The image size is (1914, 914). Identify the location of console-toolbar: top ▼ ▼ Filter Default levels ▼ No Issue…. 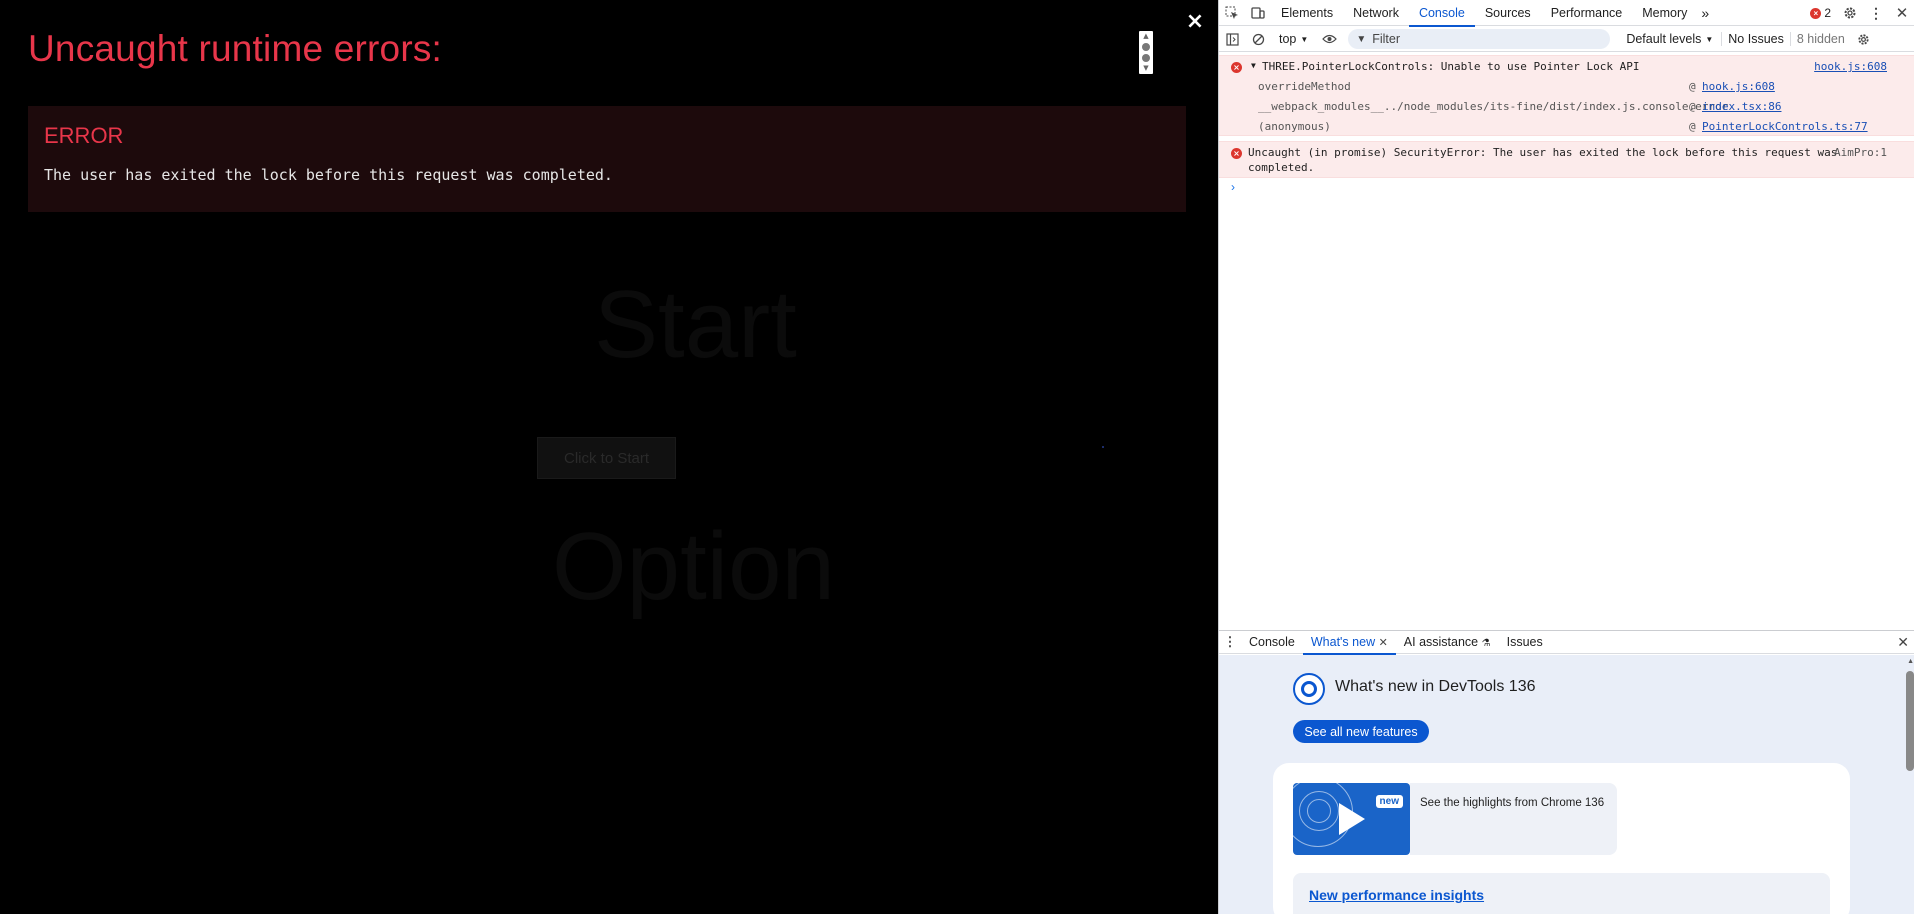
(1566, 39).